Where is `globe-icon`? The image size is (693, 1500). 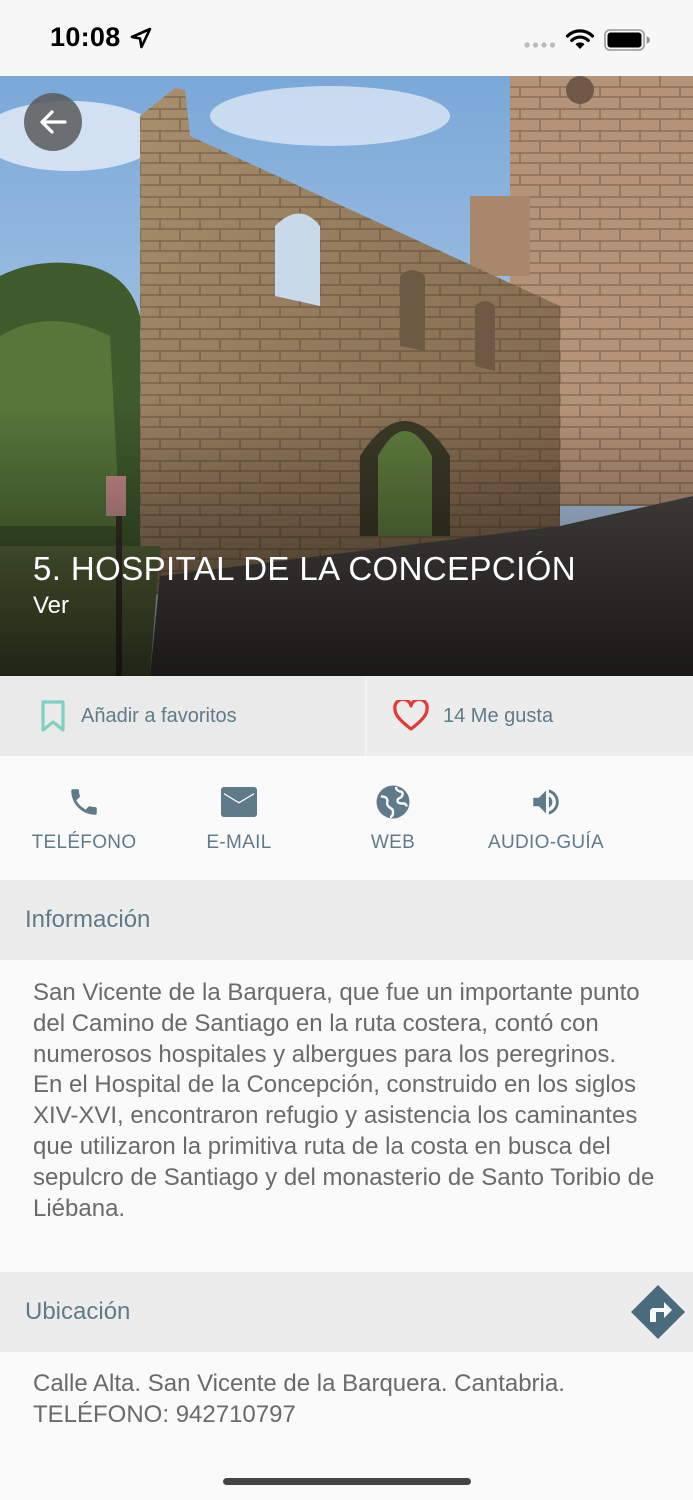 globe-icon is located at coordinates (393, 802).